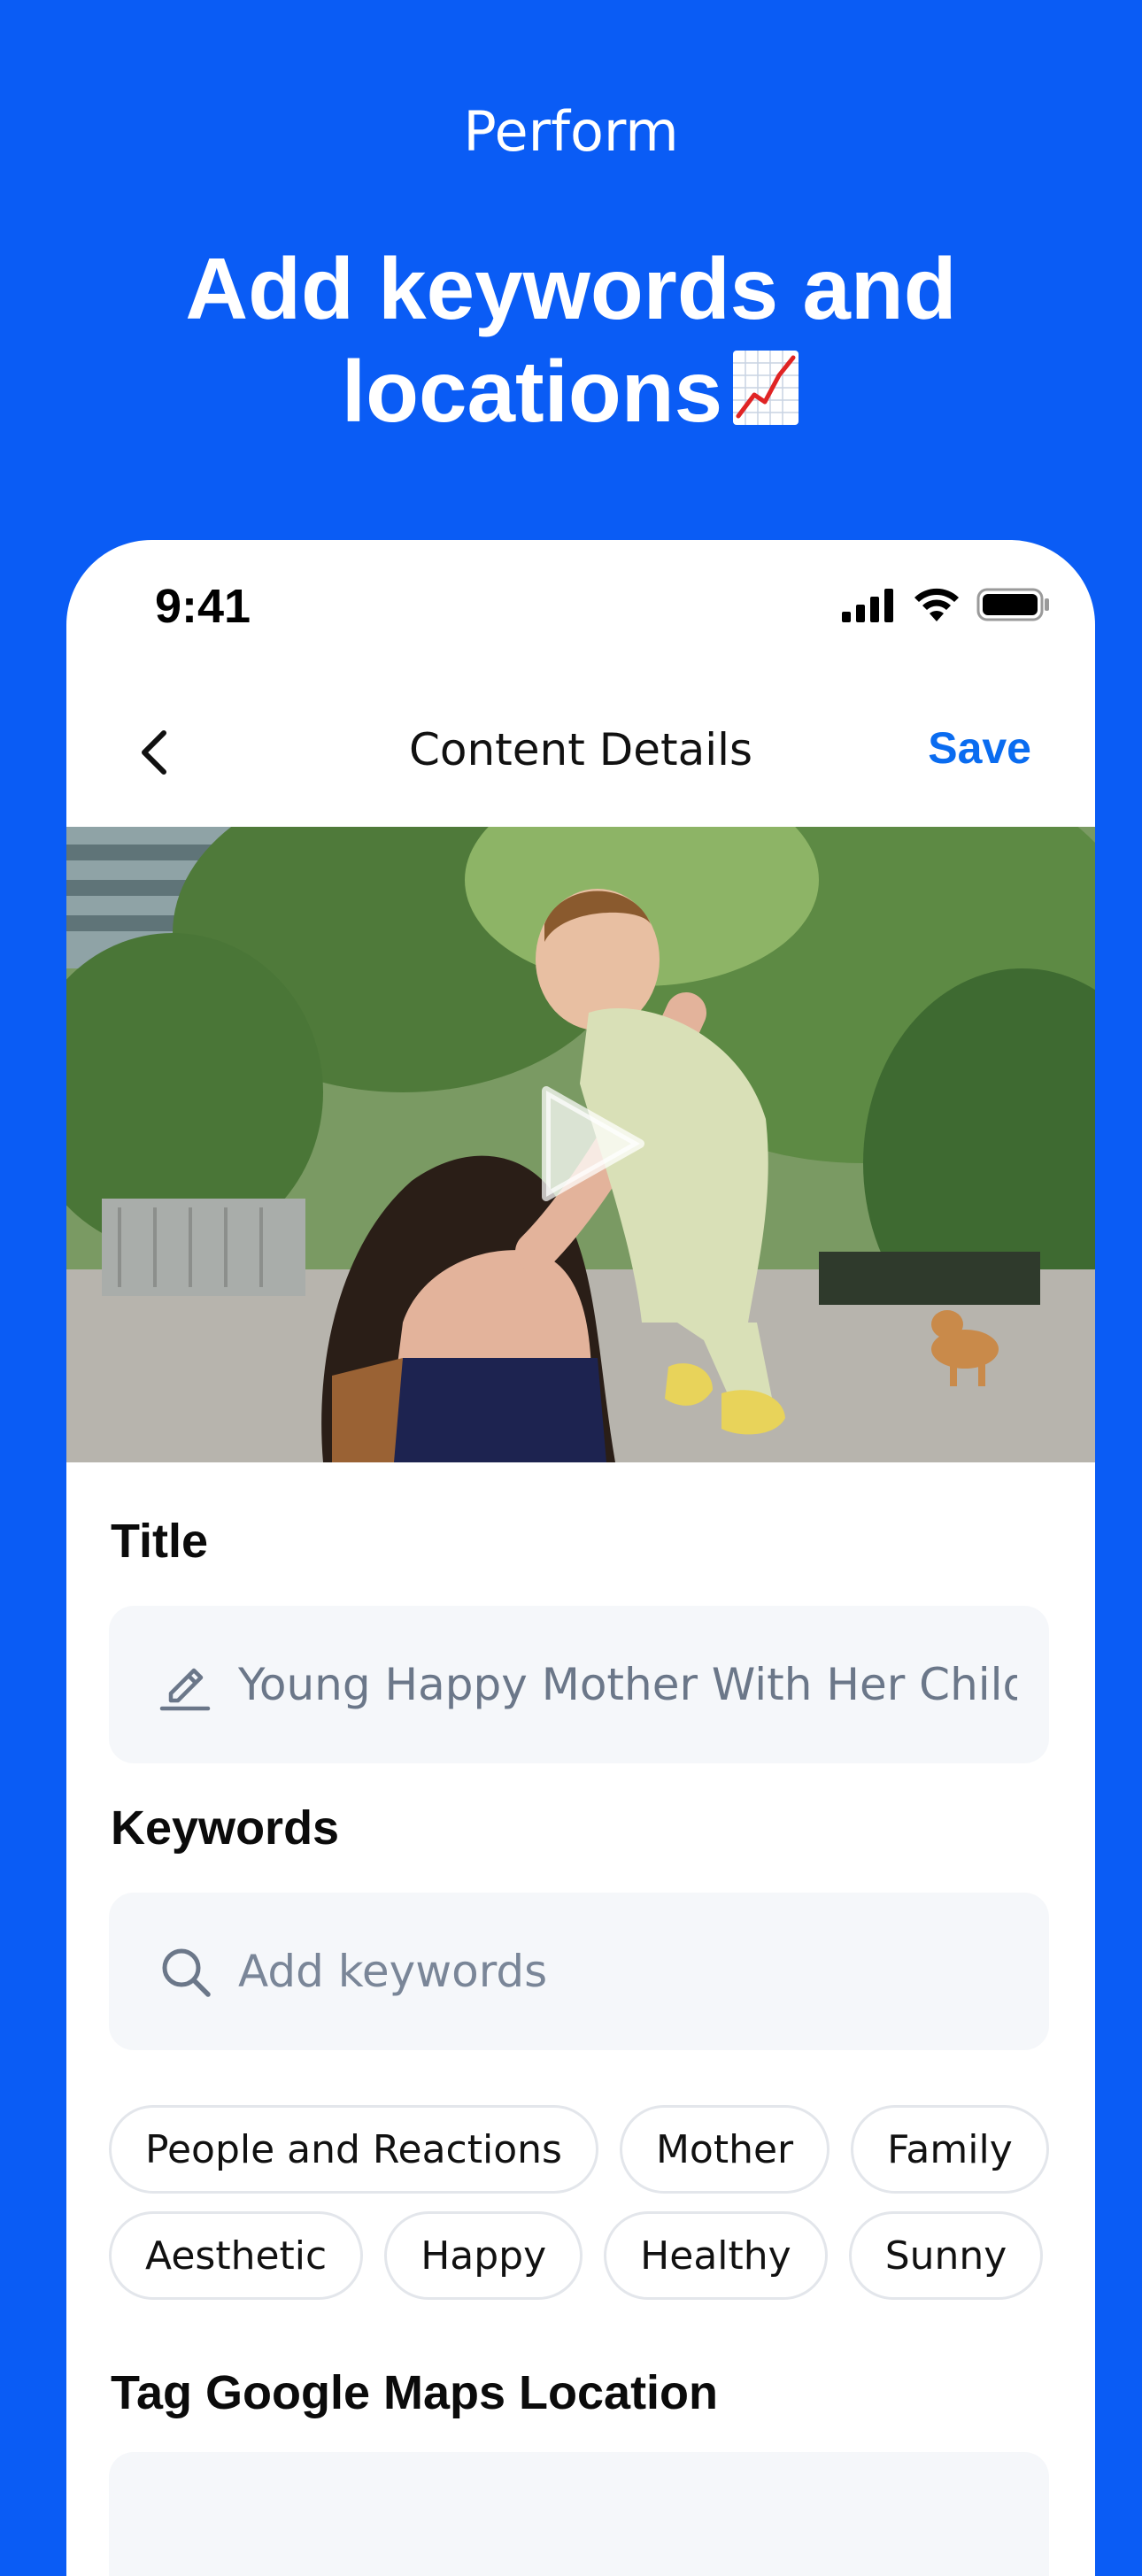 This screenshot has width=1142, height=2576. What do you see at coordinates (950, 2149) in the screenshot?
I see `keyword-chip-family: Family` at bounding box center [950, 2149].